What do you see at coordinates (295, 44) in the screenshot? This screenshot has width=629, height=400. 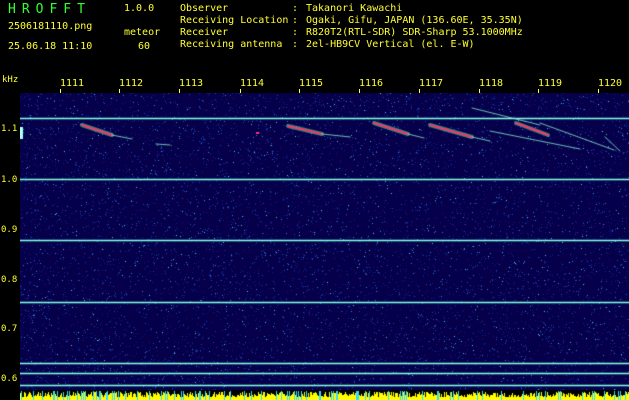 I see `antenna-colon: :` at bounding box center [295, 44].